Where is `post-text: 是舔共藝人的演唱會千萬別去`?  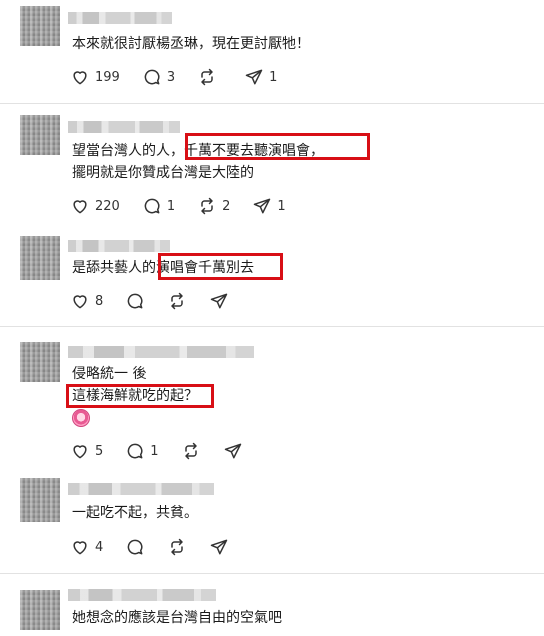
post-text: 是舔共藝人的演唱會千萬別去 is located at coordinates (163, 268).